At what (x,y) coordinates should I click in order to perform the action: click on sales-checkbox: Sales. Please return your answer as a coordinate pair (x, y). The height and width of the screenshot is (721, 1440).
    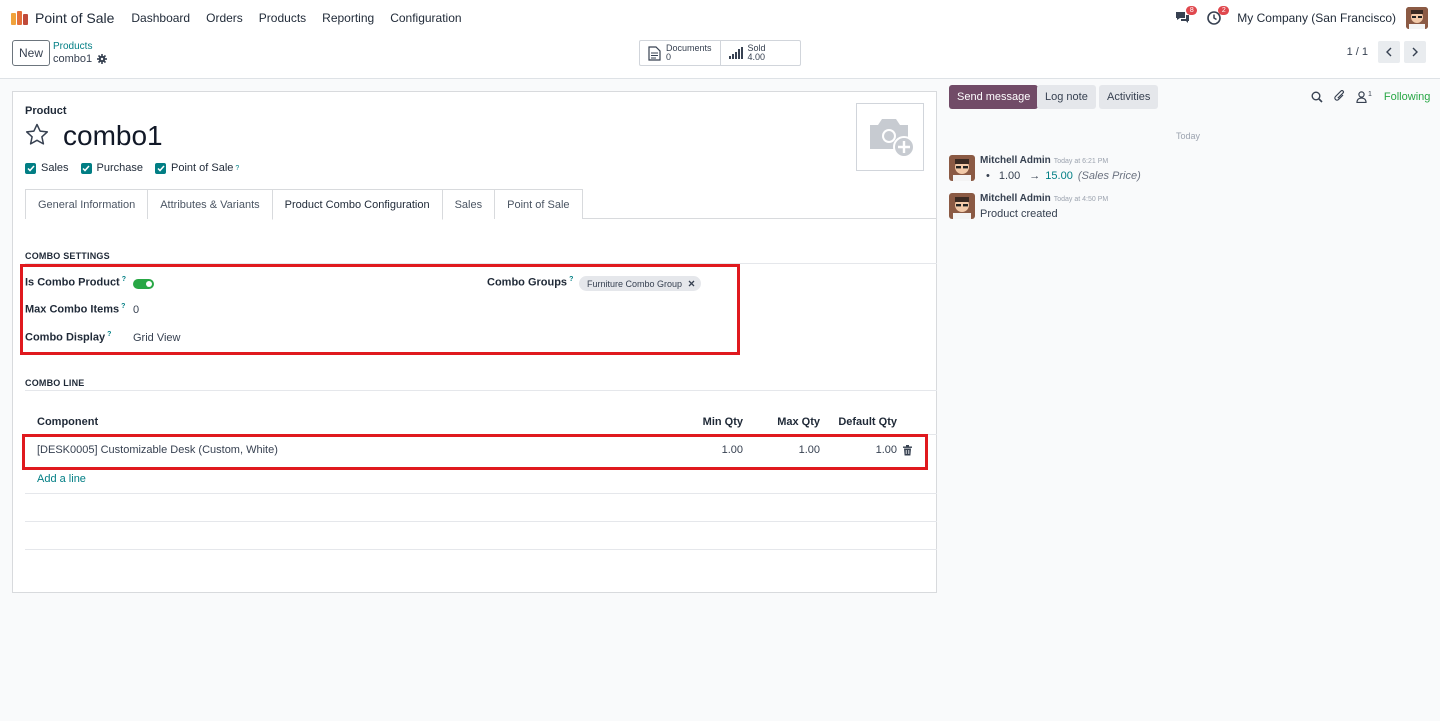
    Looking at the image, I should click on (47, 168).